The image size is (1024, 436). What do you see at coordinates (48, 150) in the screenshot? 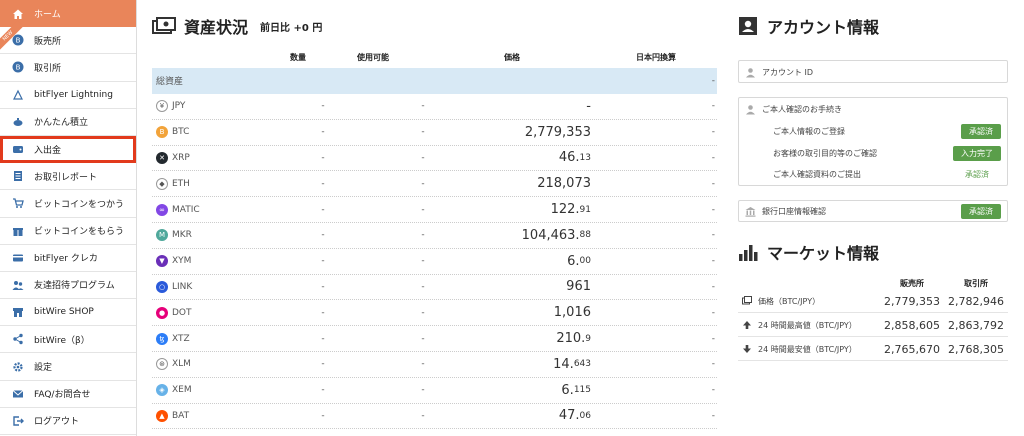
I see `sidebar-item-label: 入出金` at bounding box center [48, 150].